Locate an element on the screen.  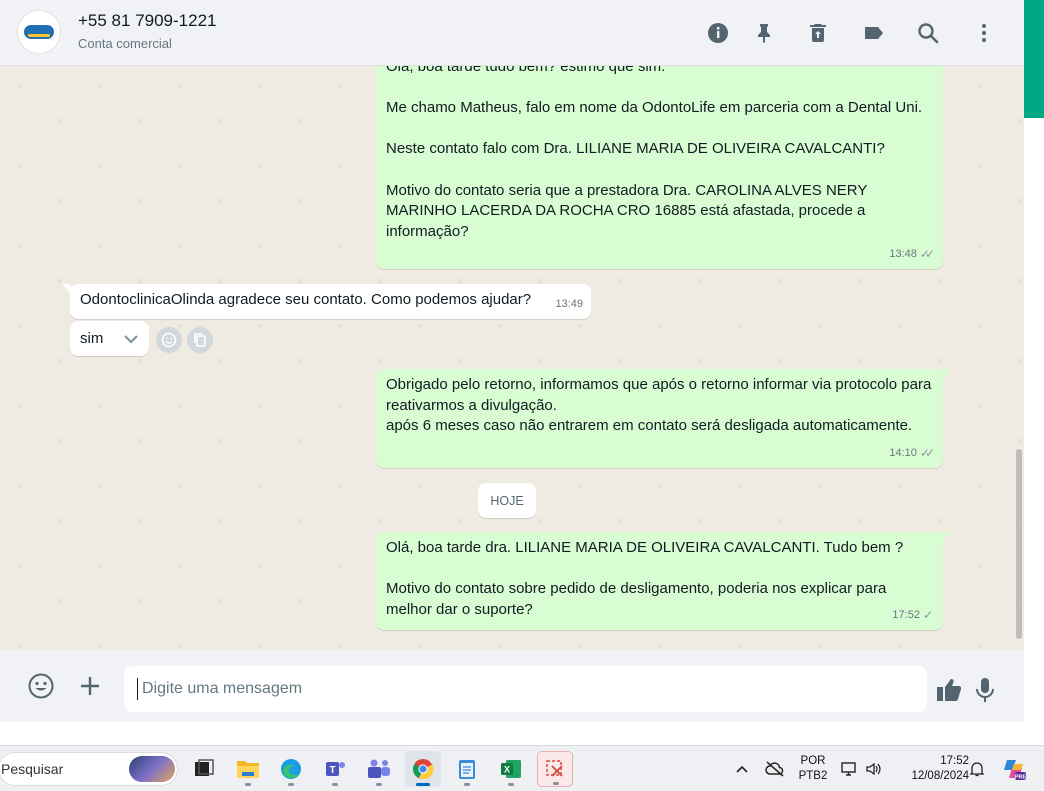
message-time: 13:49 is located at coordinates (569, 304).